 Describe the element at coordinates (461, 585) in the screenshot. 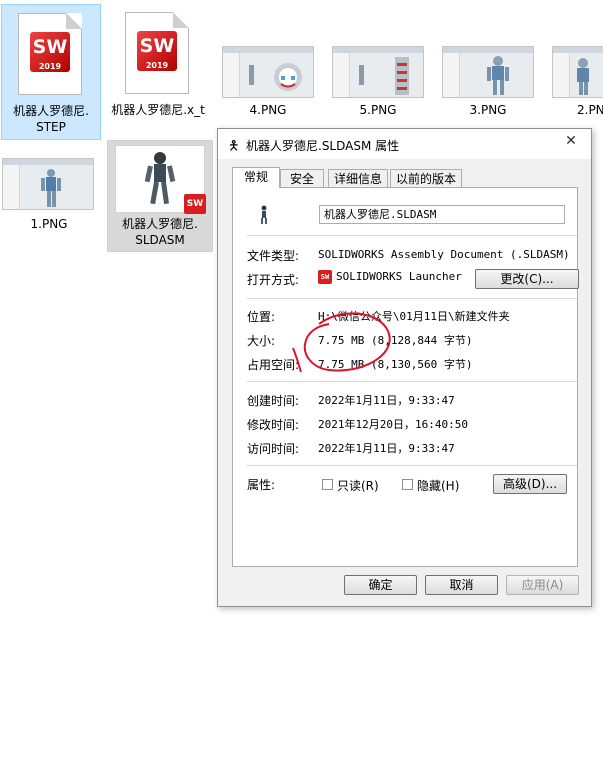

I see `cancel-button: 取消` at that location.